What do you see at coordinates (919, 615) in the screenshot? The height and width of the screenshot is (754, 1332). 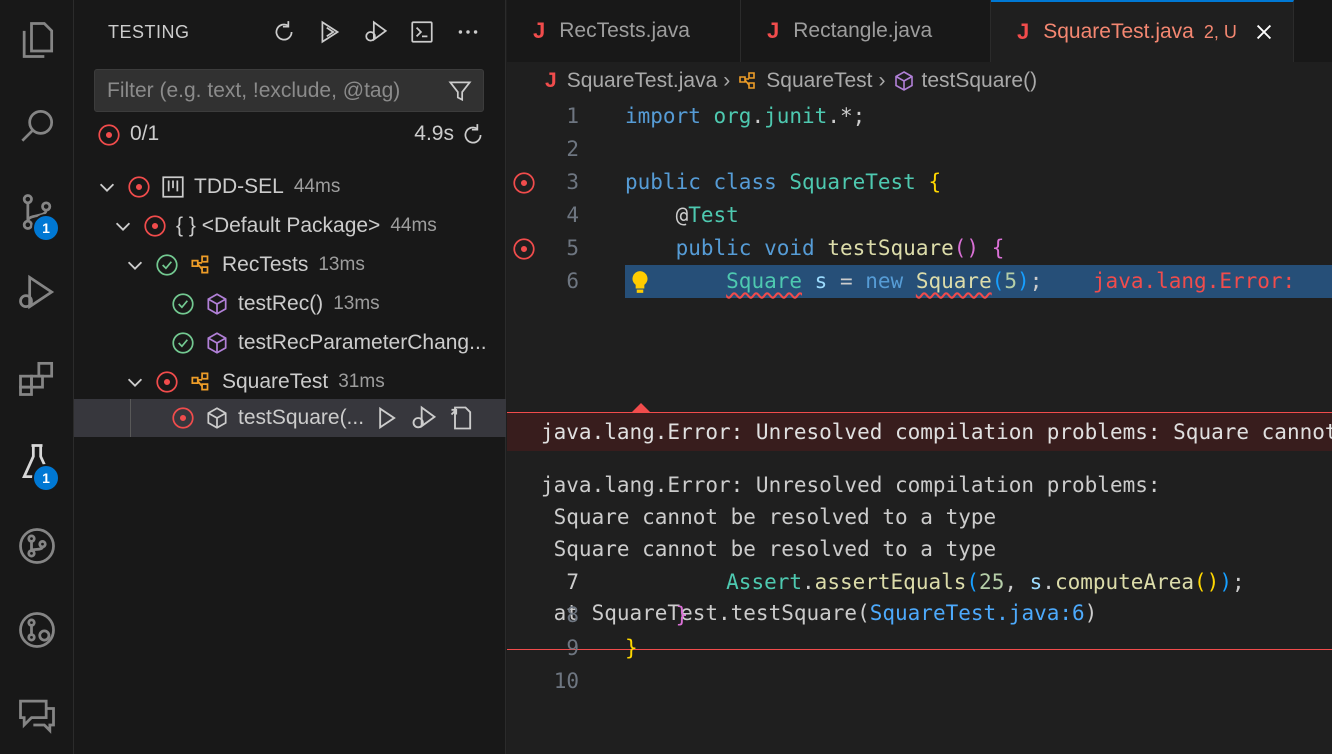 I see `code-line: 8 }` at bounding box center [919, 615].